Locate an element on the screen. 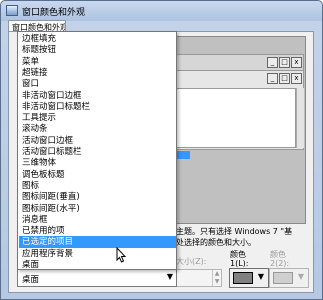 The width and height of the screenshot is (323, 300). window-icon is located at coordinates (12, 10).